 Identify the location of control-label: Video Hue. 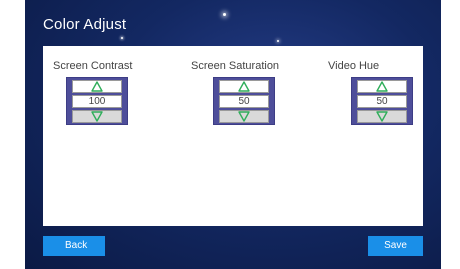
(354, 66).